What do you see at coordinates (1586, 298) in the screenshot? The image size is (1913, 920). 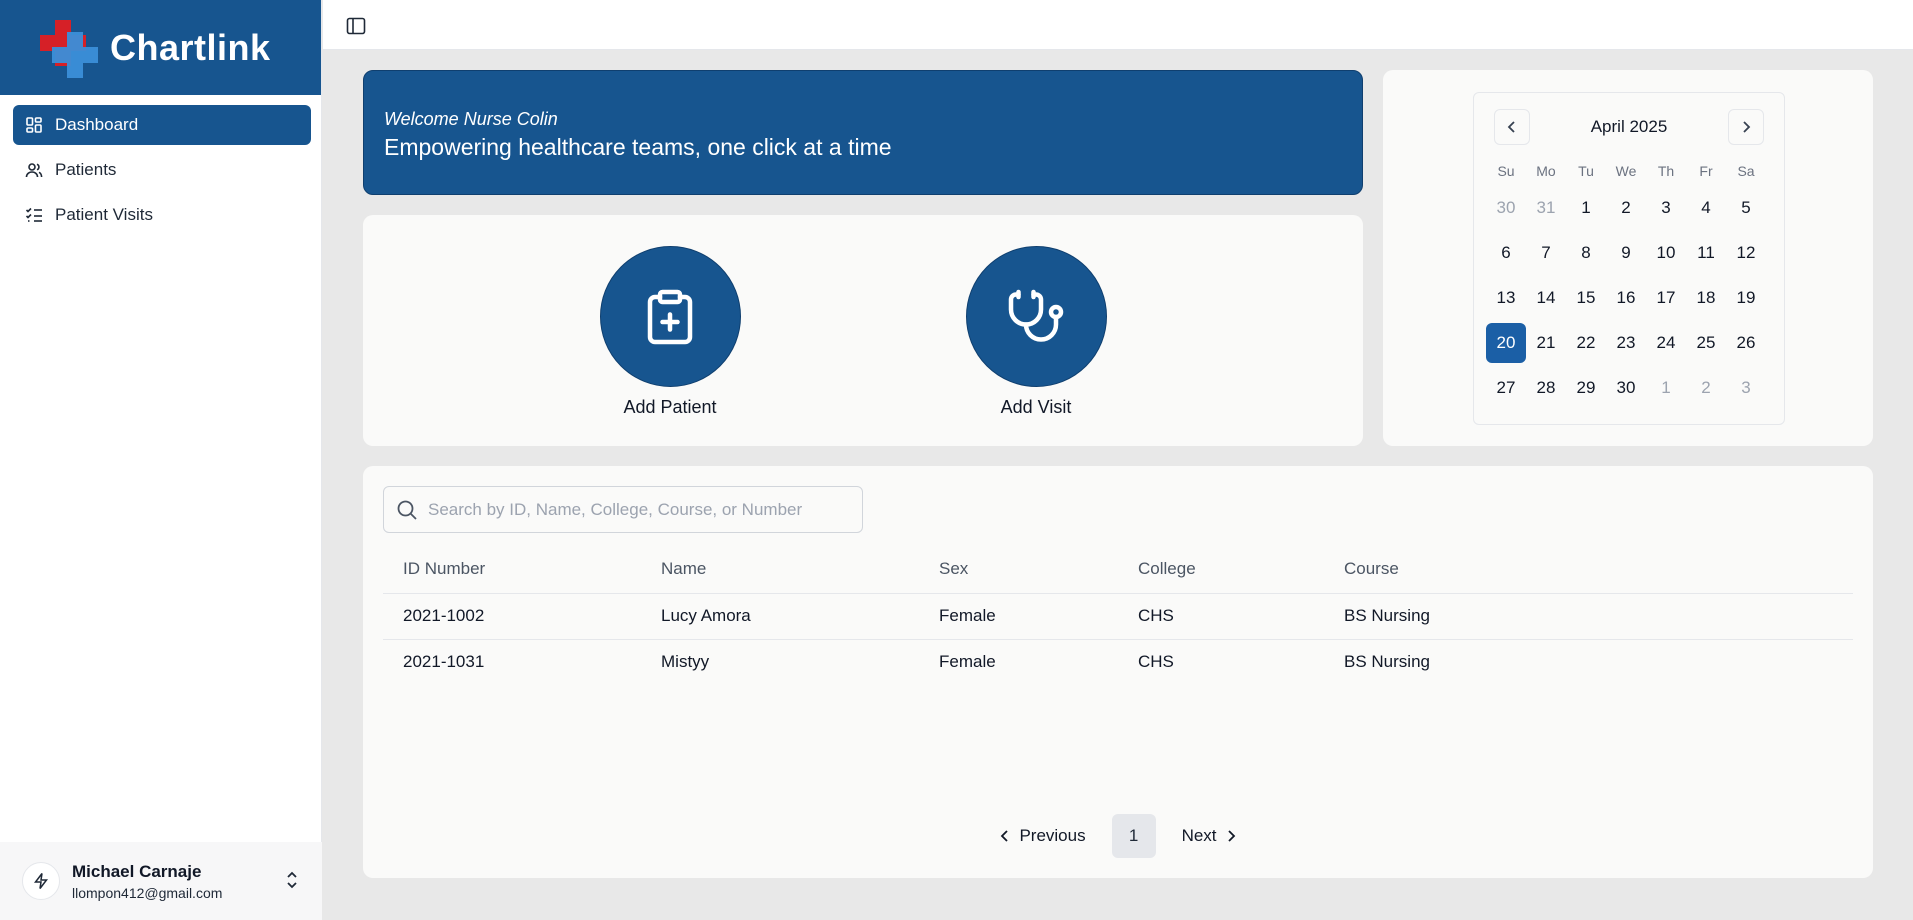 I see `calendar-day: 15` at bounding box center [1586, 298].